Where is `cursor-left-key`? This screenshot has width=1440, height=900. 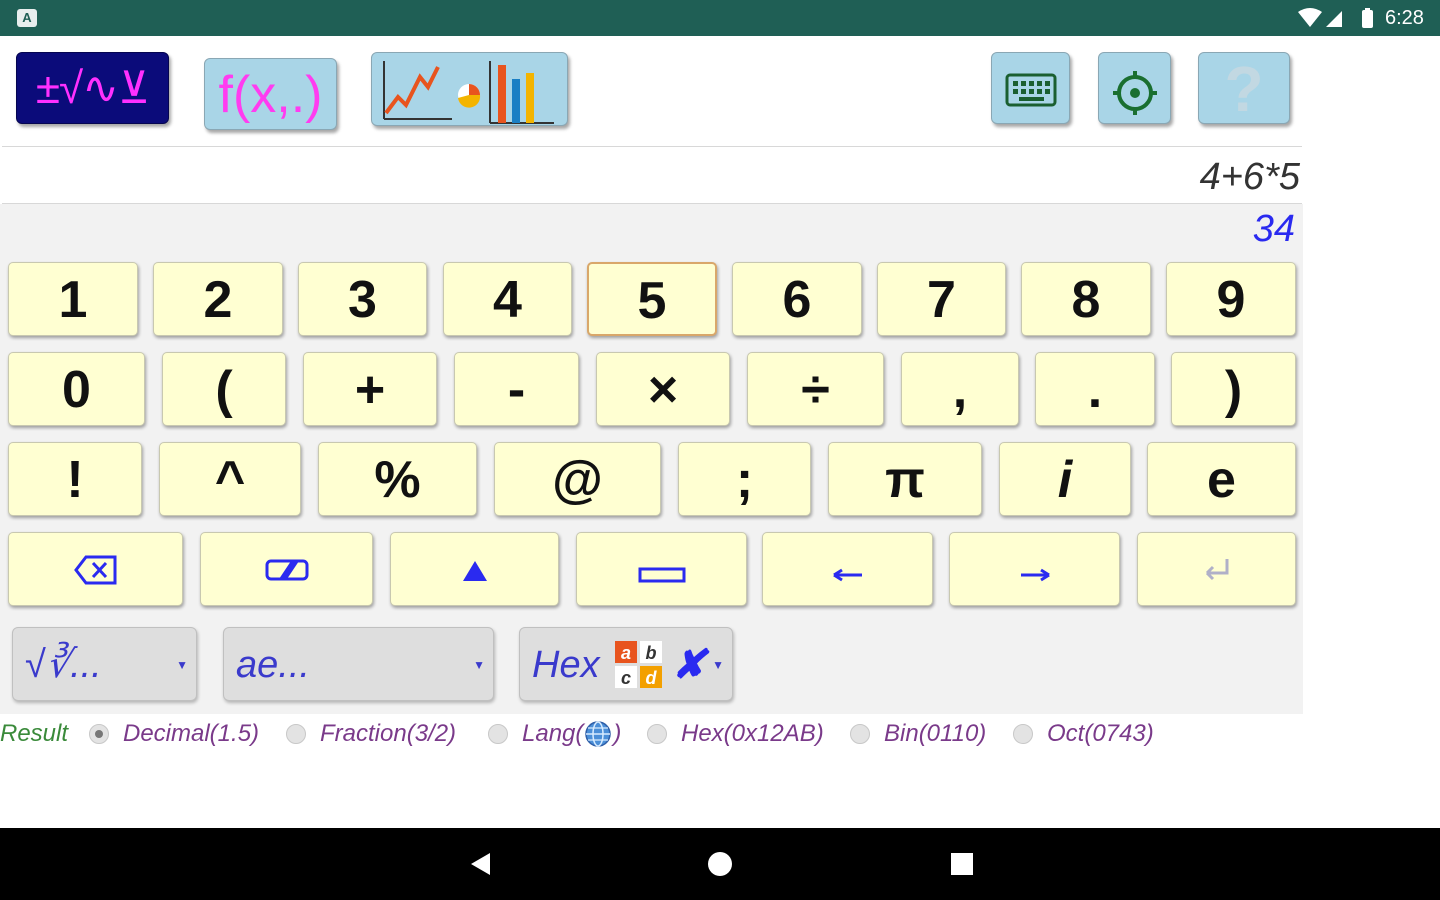
cursor-left-key is located at coordinates (847, 569).